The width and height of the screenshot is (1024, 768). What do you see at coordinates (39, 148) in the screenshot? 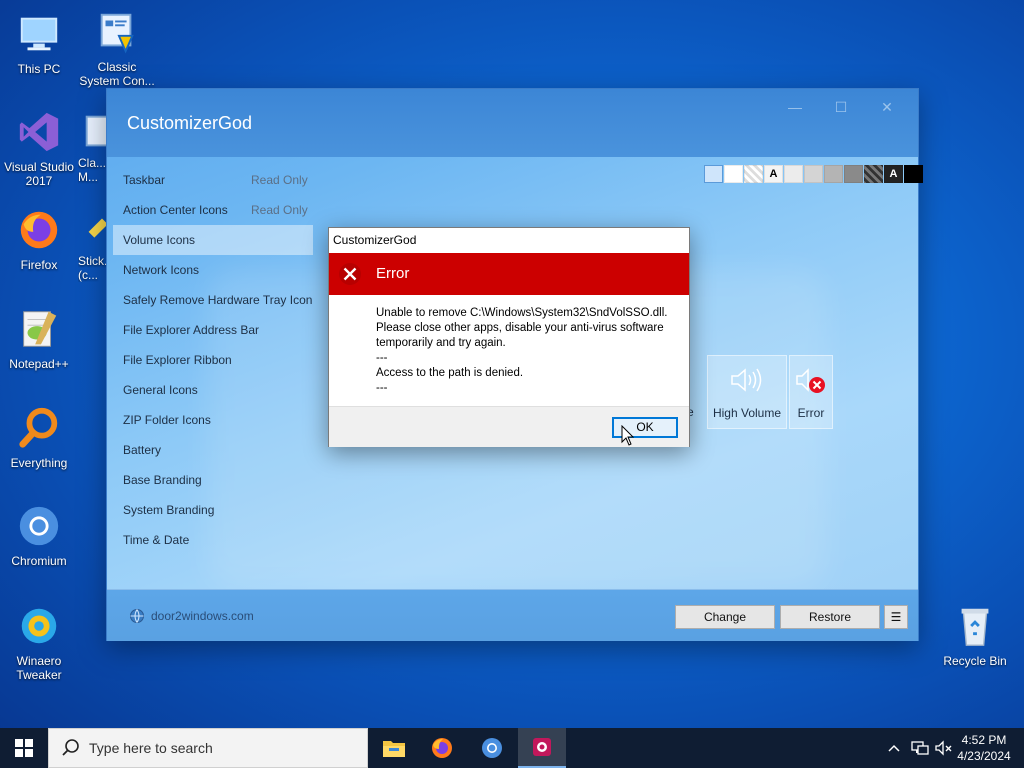
I see `desktop-icon-visual-studio: Visual Studio 2017` at bounding box center [39, 148].